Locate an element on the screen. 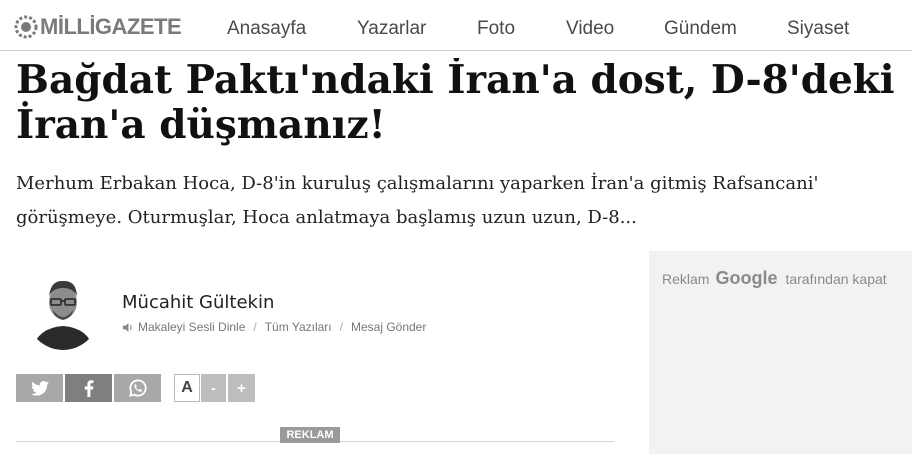 Image resolution: width=912 pixels, height=454 pixels. nav-item-siyaset: Siyaset is located at coordinates (818, 29).